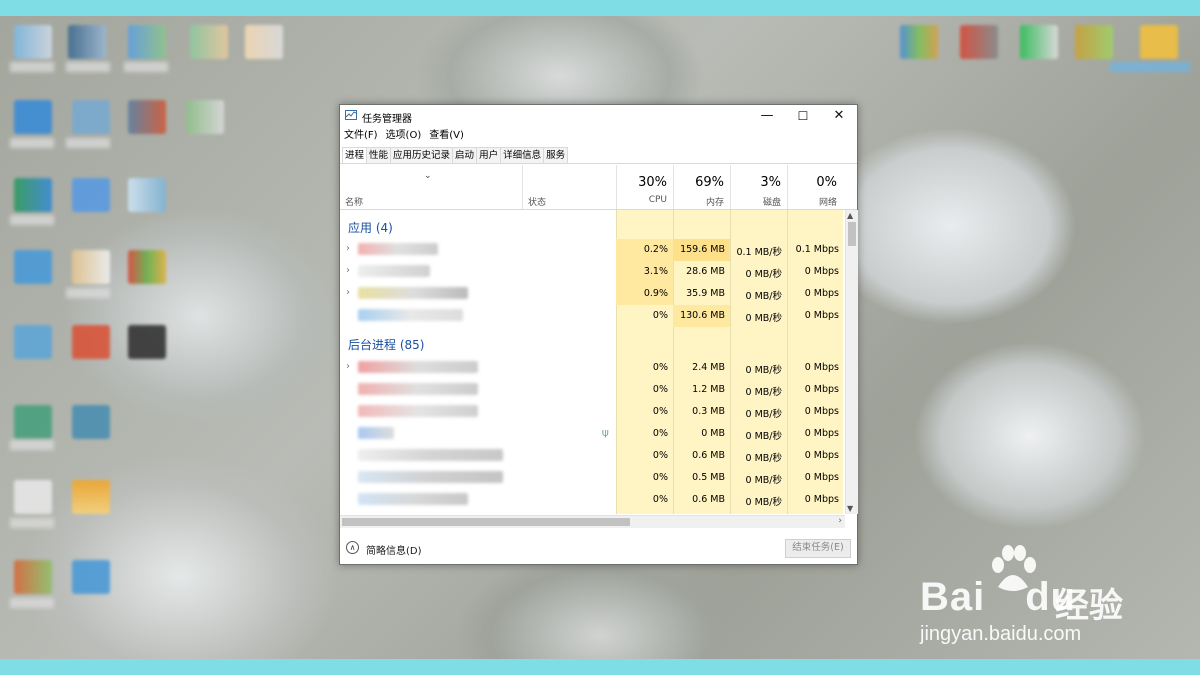 The width and height of the screenshot is (1200, 675). Describe the element at coordinates (591, 294) in the screenshot. I see `table-row: › 0.9% 35.9 MB 0 MB/秒 0 Mbps` at that location.